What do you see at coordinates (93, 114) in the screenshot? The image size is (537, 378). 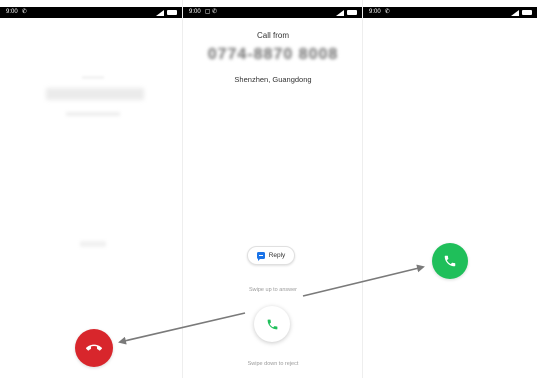 I see `faded-caller-location` at bounding box center [93, 114].